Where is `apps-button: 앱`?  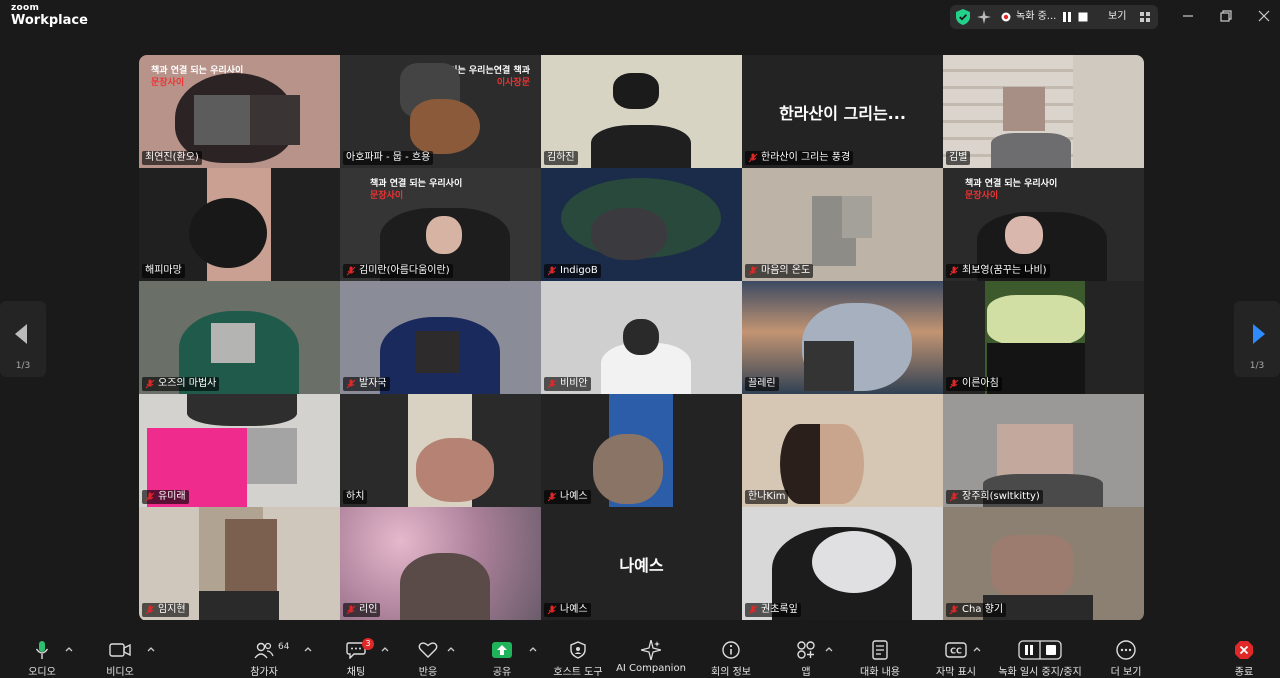
apps-button: 앱 is located at coordinates (806, 656).